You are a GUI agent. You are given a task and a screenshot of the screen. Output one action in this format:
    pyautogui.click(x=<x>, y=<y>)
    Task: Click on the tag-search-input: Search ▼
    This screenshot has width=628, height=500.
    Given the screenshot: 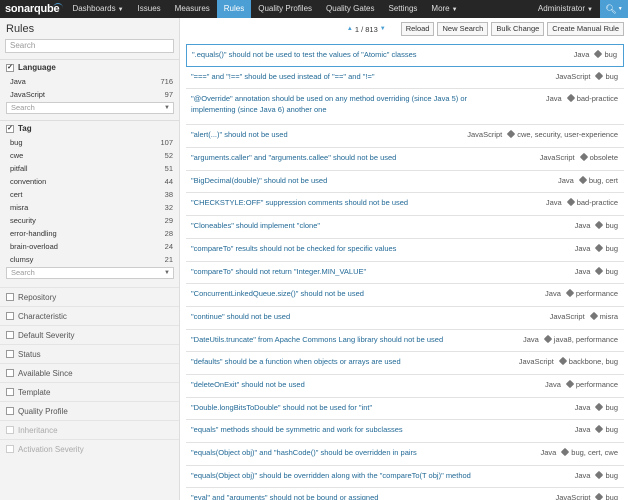 What is the action you would take?
    pyautogui.click(x=90, y=273)
    